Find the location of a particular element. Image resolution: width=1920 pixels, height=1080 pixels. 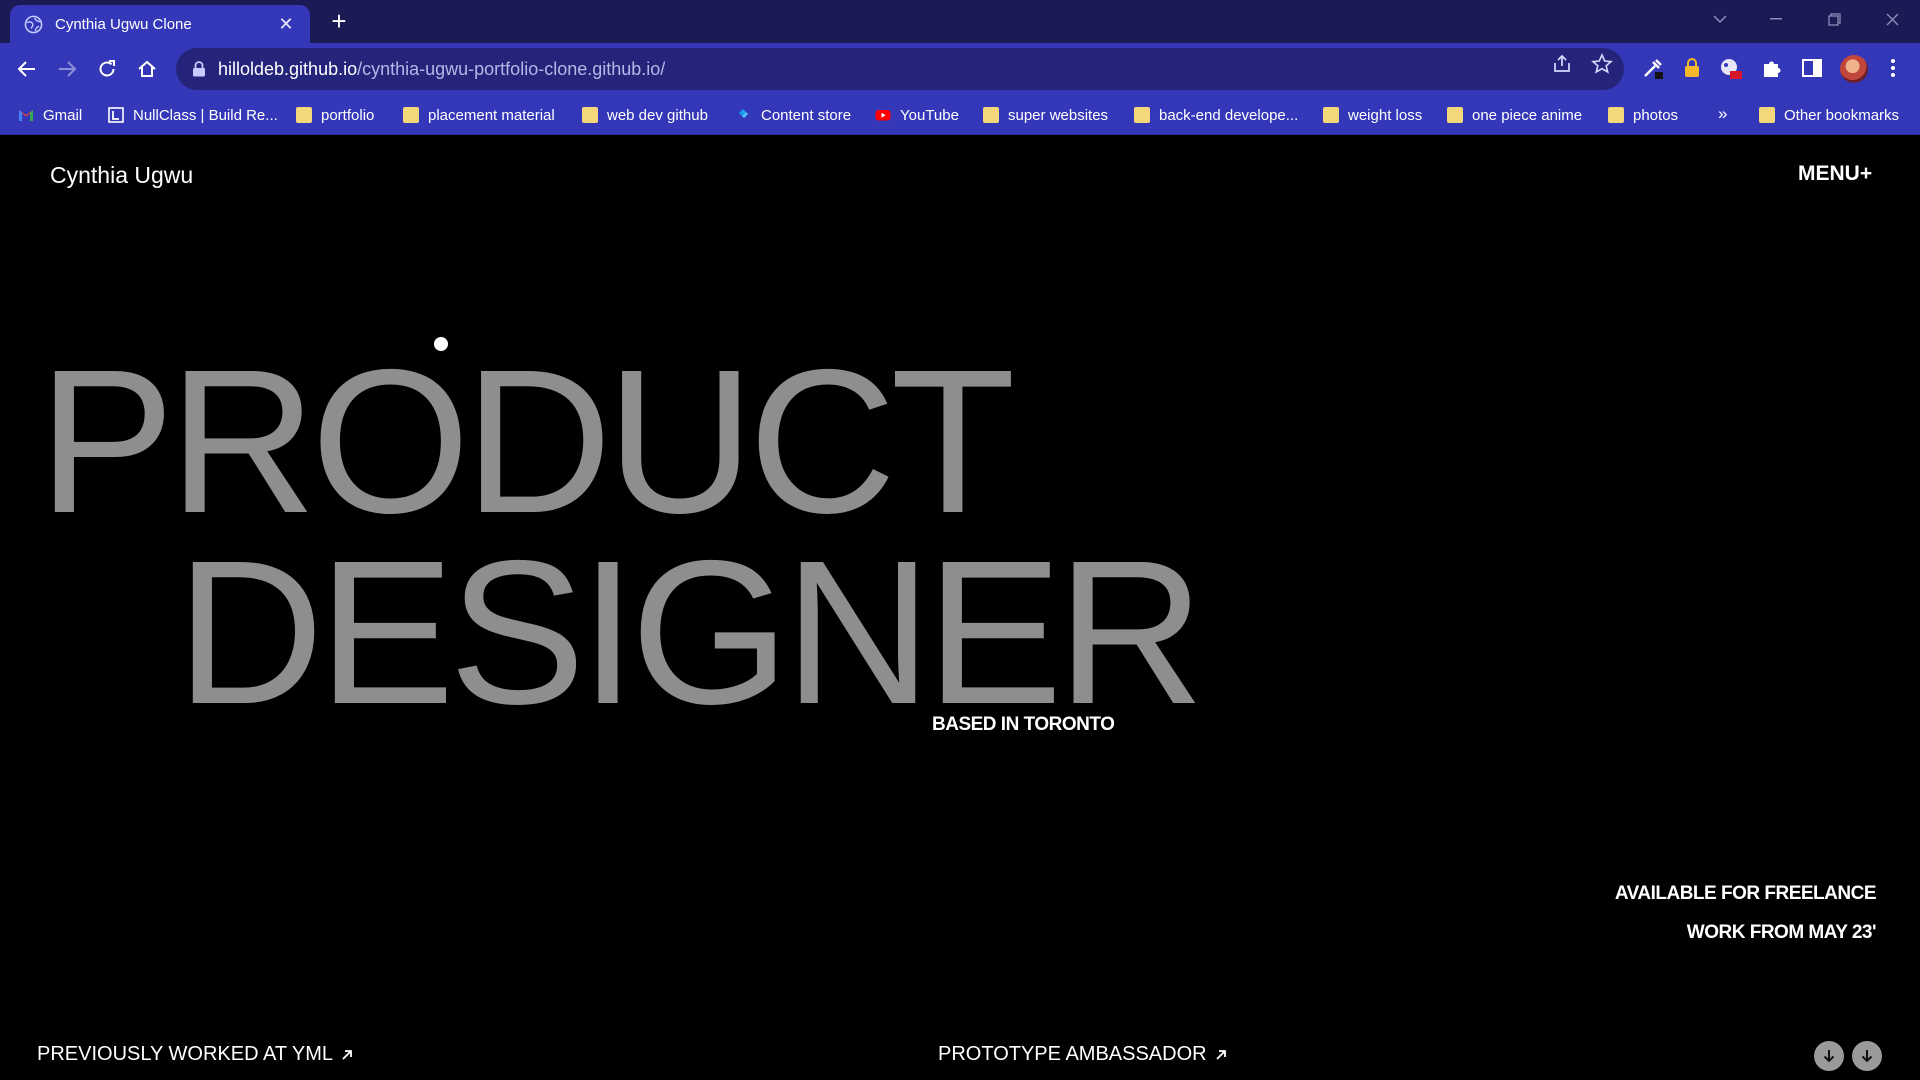

browser-tab: Cynthia Ugwu Clone ✕ is located at coordinates (160, 24).